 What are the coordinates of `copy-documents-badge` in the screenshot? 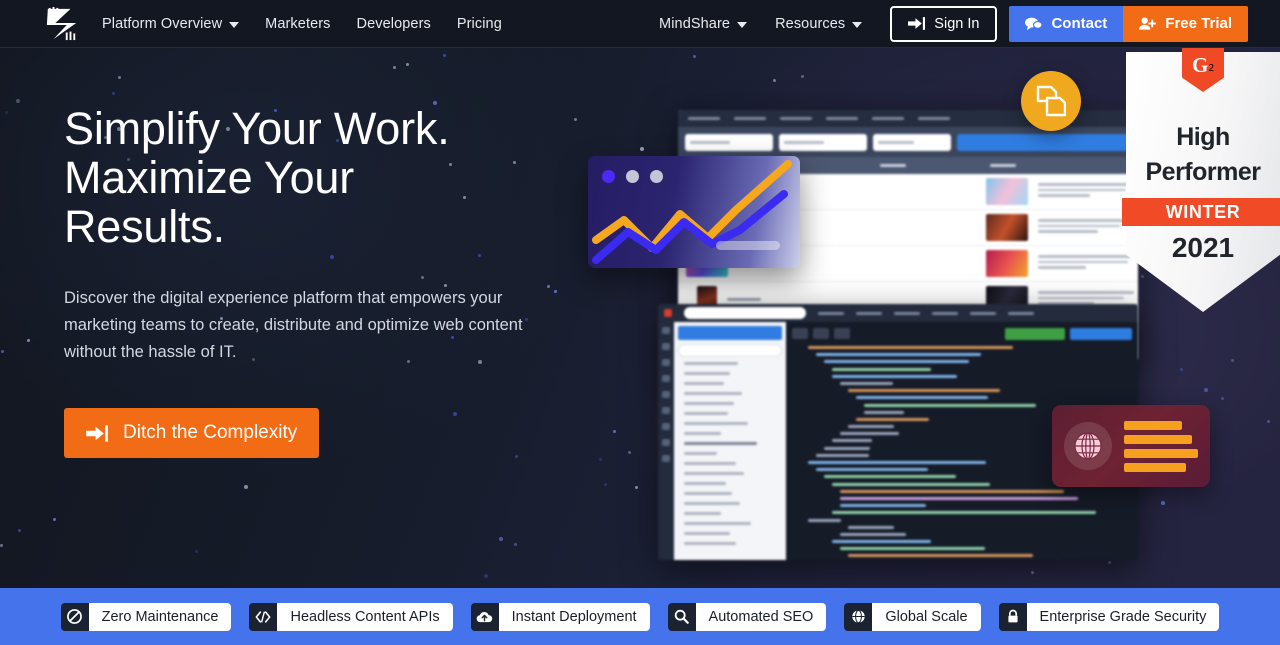 It's located at (1051, 101).